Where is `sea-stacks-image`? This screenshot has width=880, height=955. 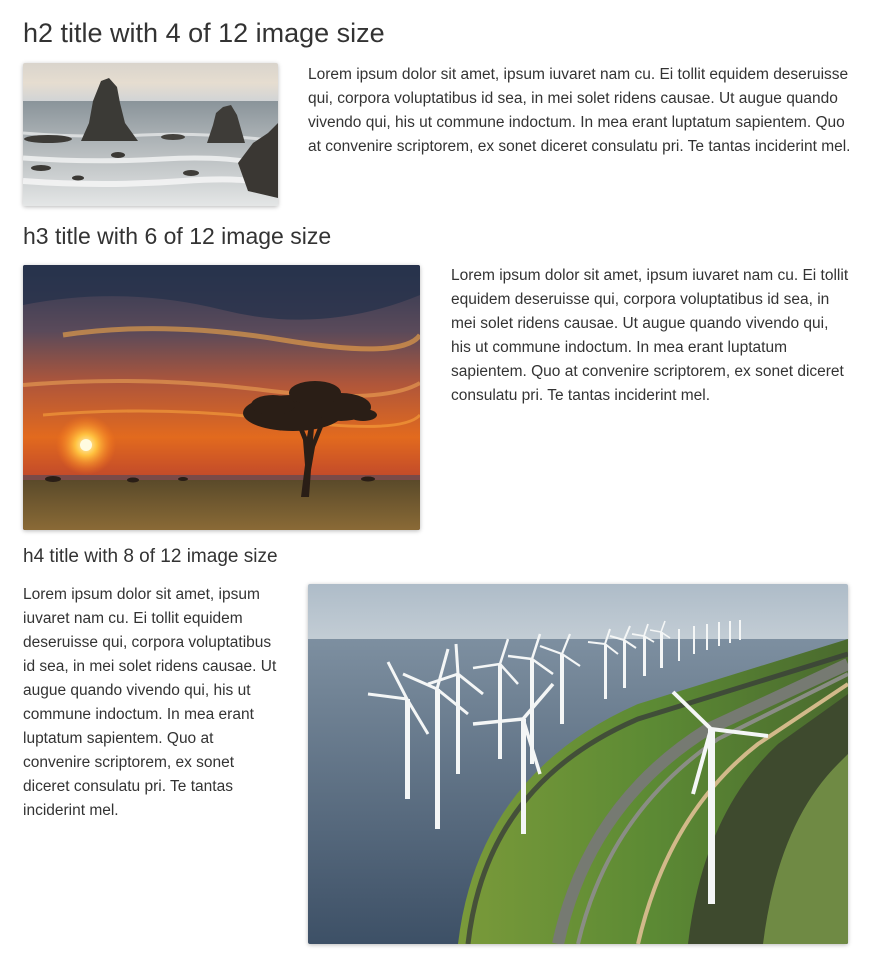
sea-stacks-image is located at coordinates (150, 134).